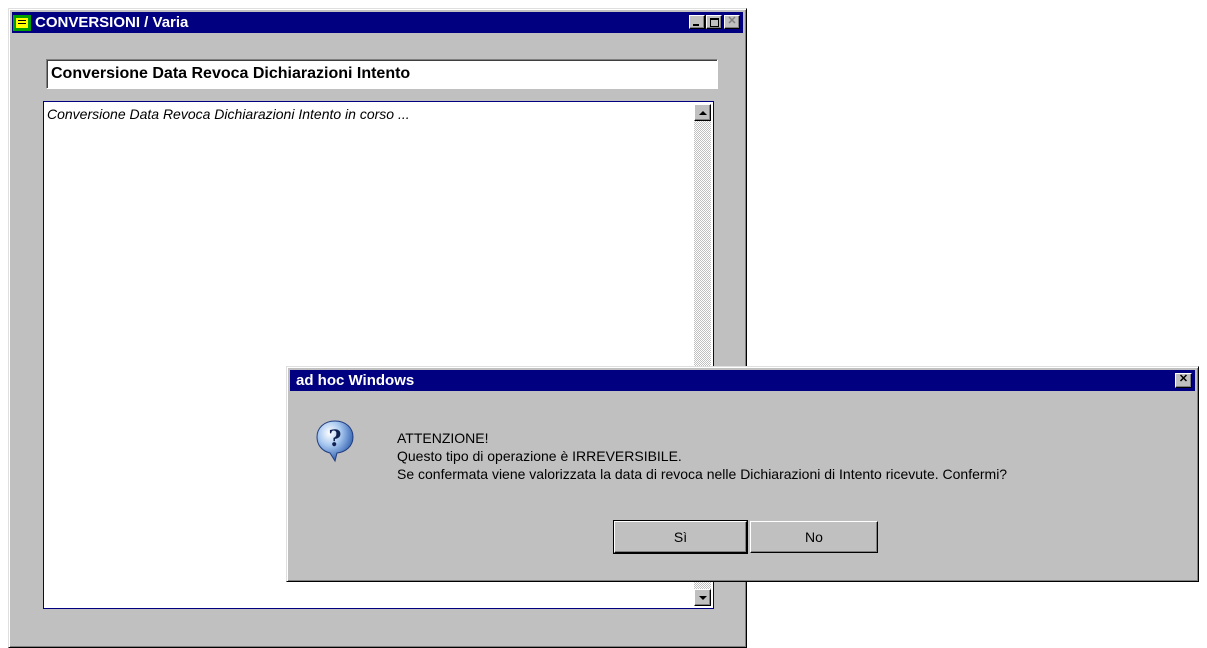  I want to click on minimize-button, so click(697, 22).